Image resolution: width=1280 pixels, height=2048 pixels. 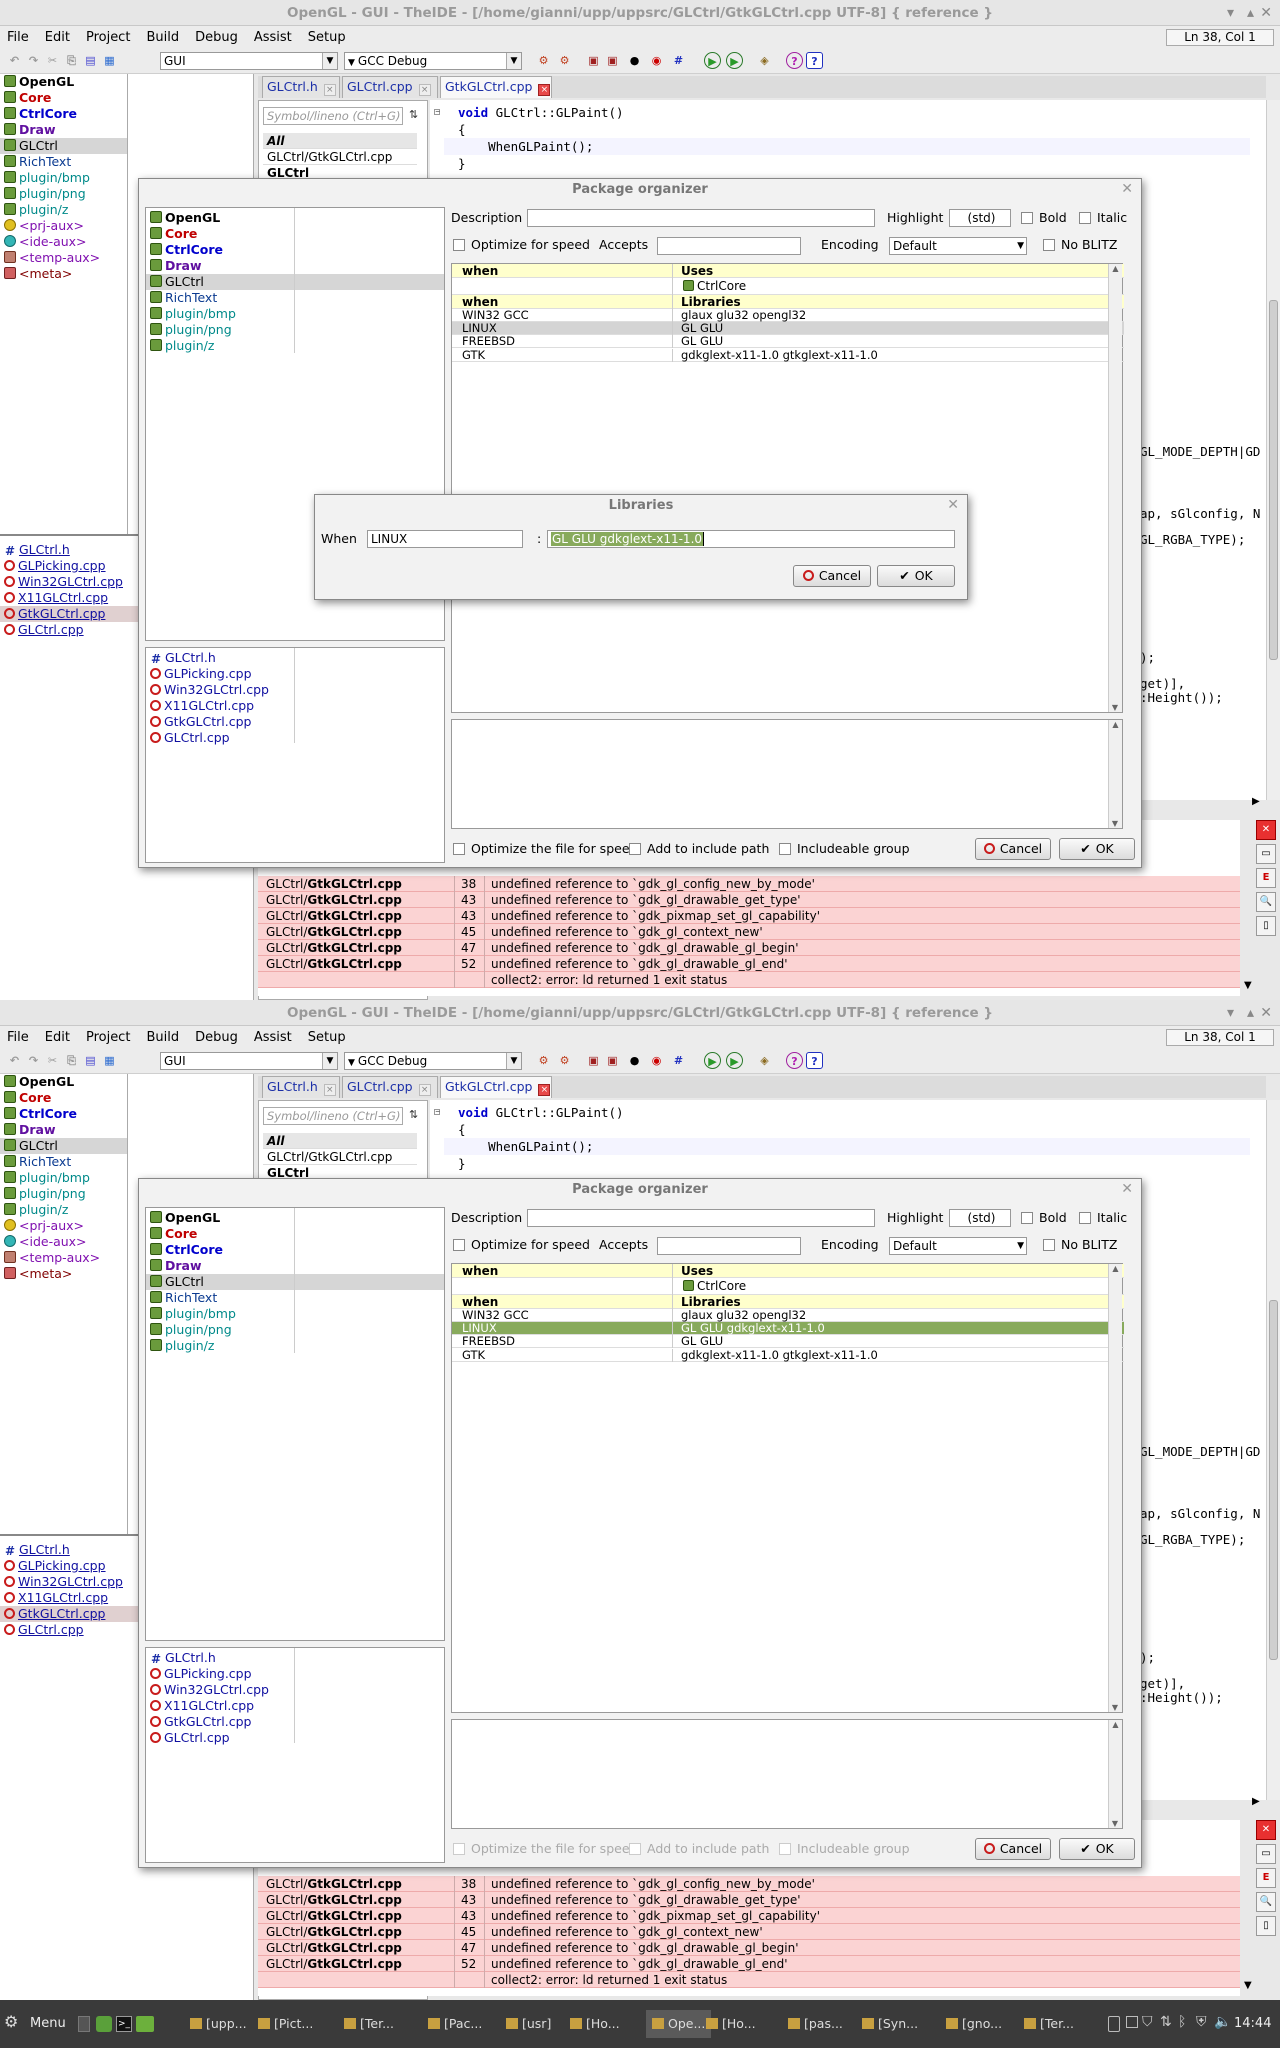 I want to click on browse-icon: ◈, so click(x=764, y=60).